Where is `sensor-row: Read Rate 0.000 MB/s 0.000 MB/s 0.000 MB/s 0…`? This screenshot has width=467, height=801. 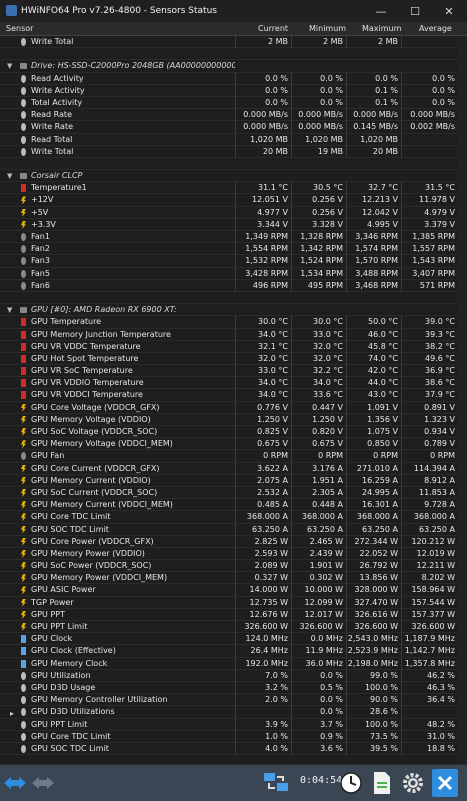
sensor-row: Read Rate 0.000 MB/s 0.000 MB/s 0.000 MB/s 0… is located at coordinates (229, 115).